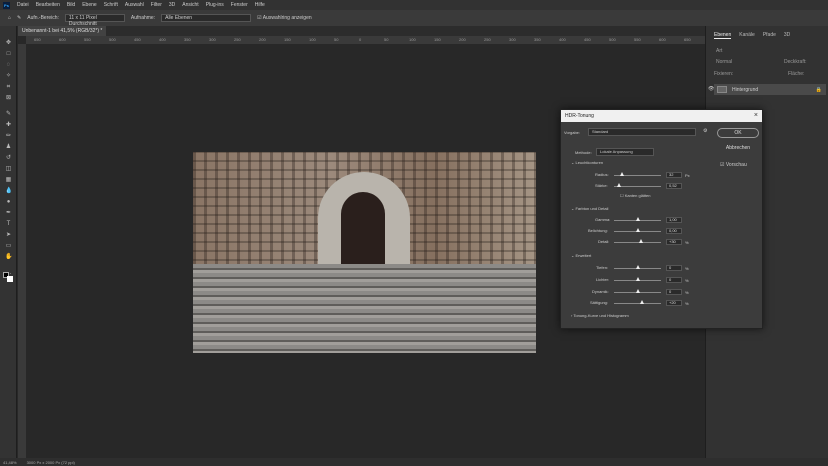 This screenshot has height=466, width=828. I want to click on saturation-slider-thumb, so click(642, 302).